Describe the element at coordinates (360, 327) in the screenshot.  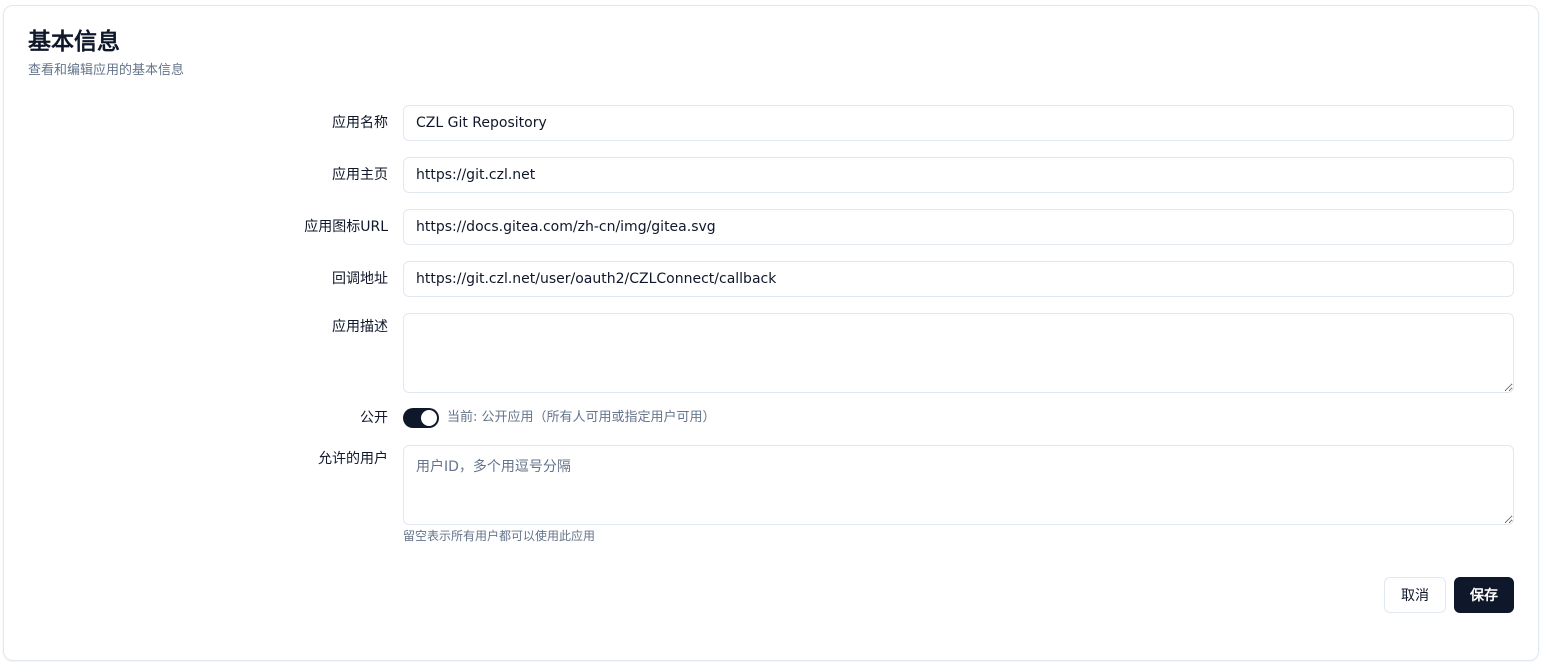
I see `description-label: 应用描述` at that location.